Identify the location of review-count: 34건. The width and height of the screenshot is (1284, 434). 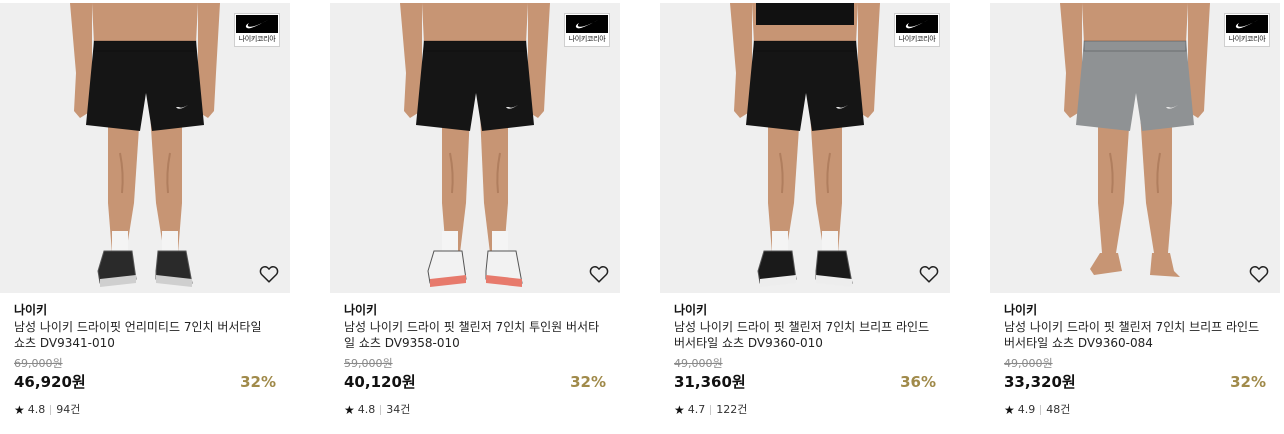
(398, 409).